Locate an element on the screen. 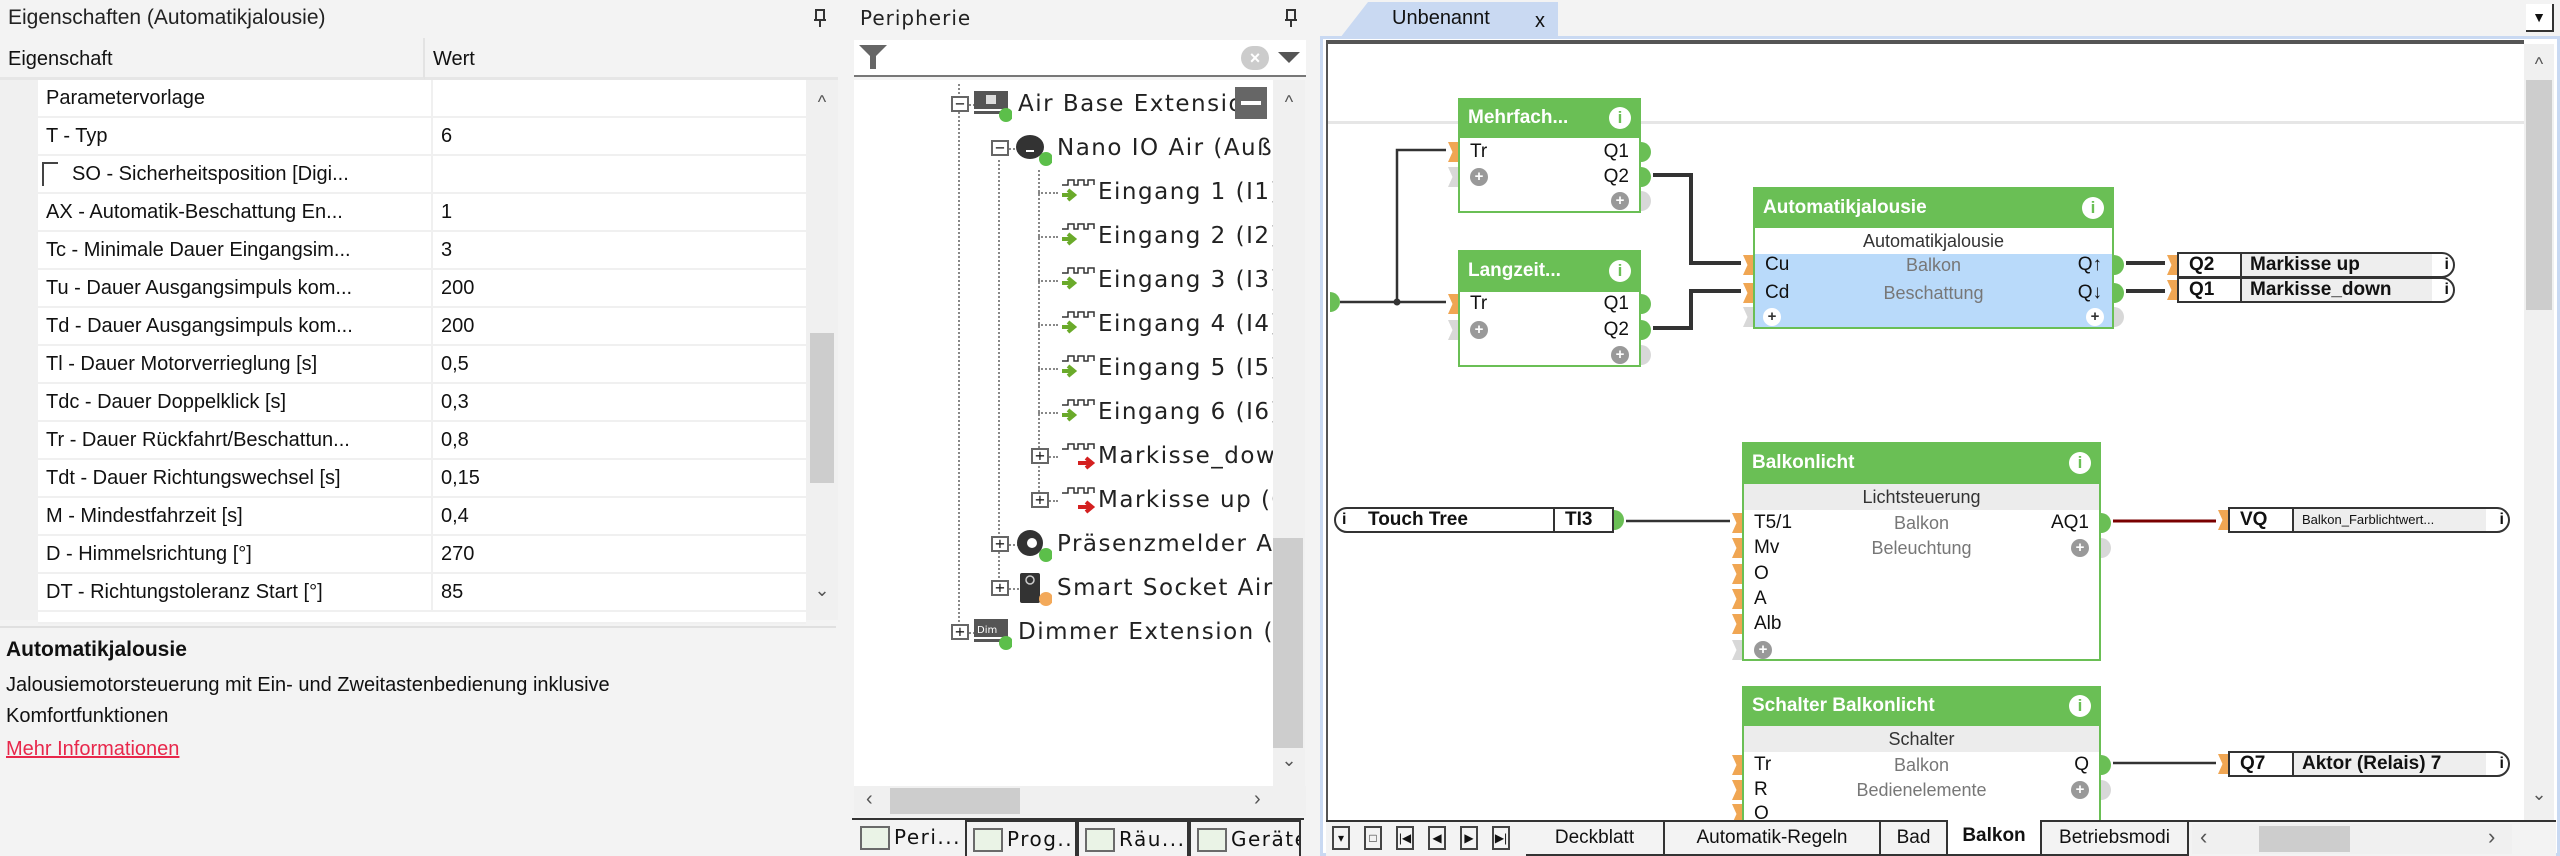 This screenshot has height=856, width=2560. tree-item: Smart Socket Air ( is located at coordinates (1165, 588).